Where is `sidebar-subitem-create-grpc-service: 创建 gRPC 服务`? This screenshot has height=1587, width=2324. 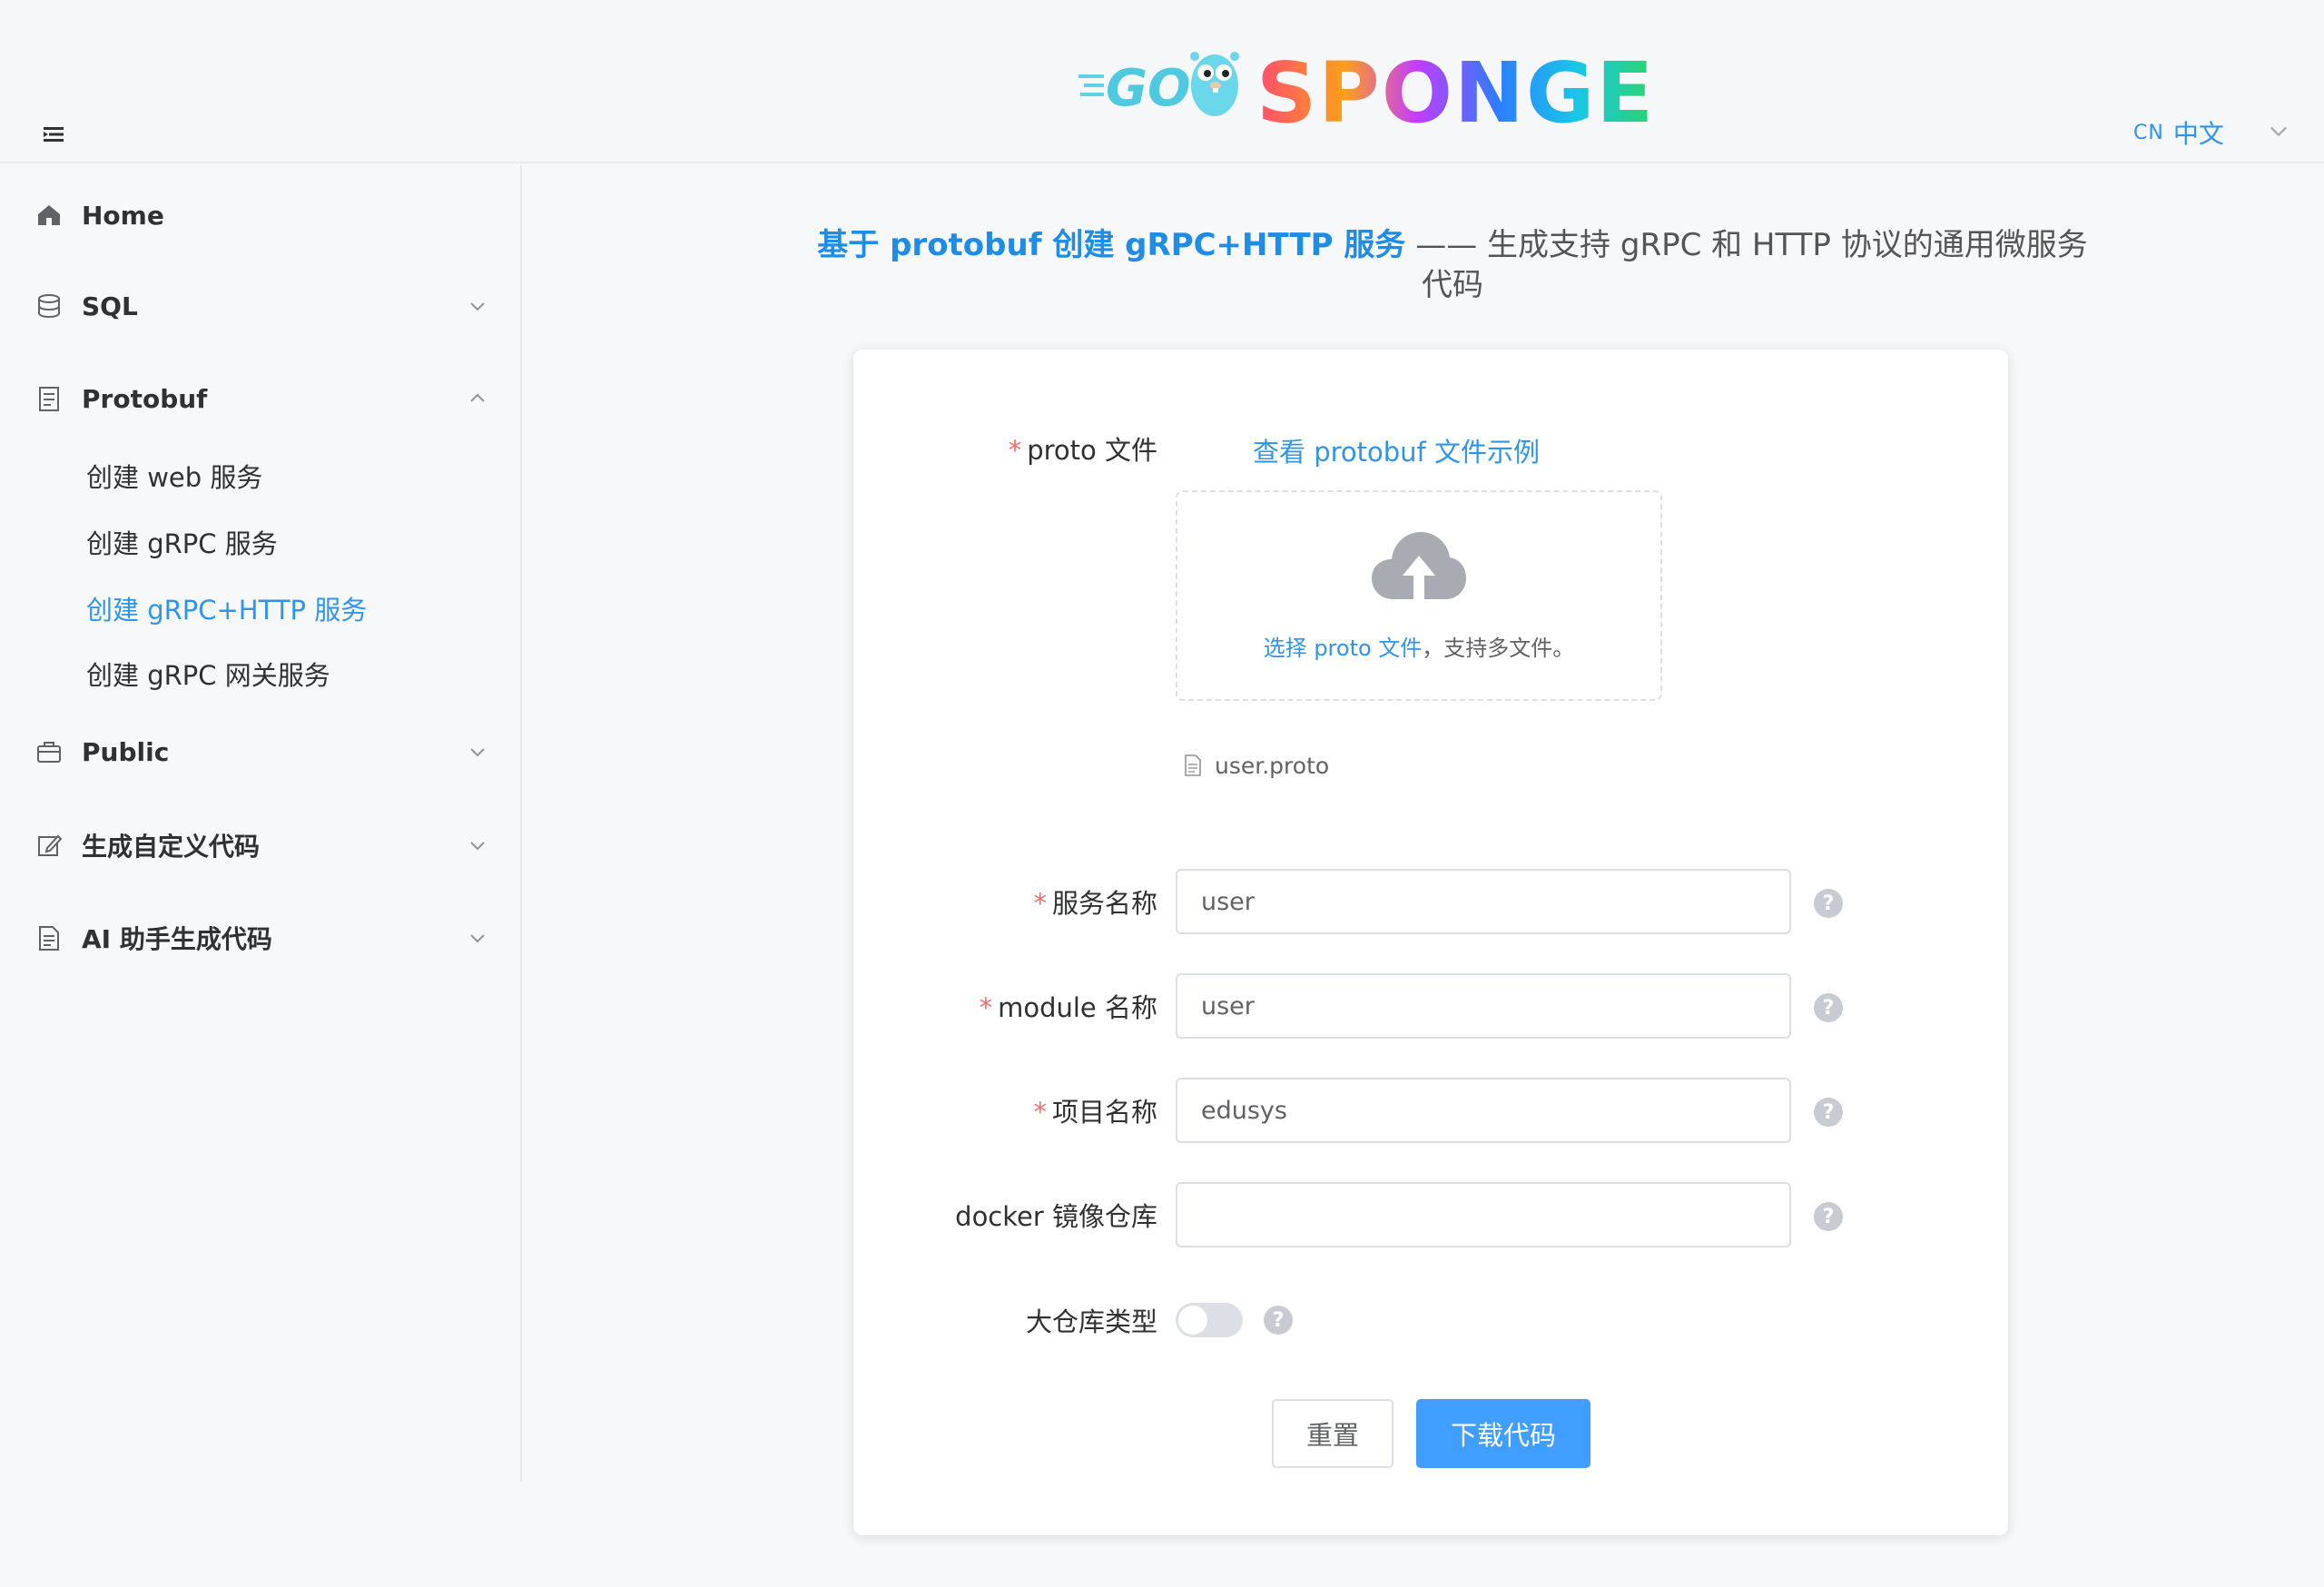
sidebar-subitem-create-grpc-service: 创建 gRPC 服务 is located at coordinates (261, 542).